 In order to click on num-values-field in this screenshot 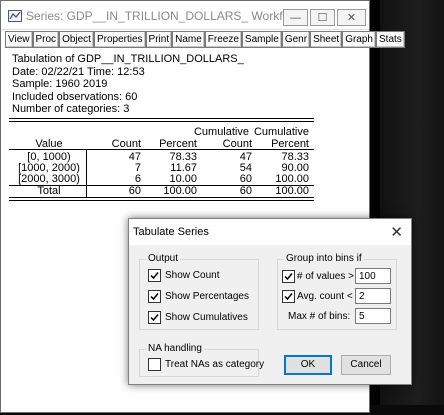, I will do `click(373, 276)`.